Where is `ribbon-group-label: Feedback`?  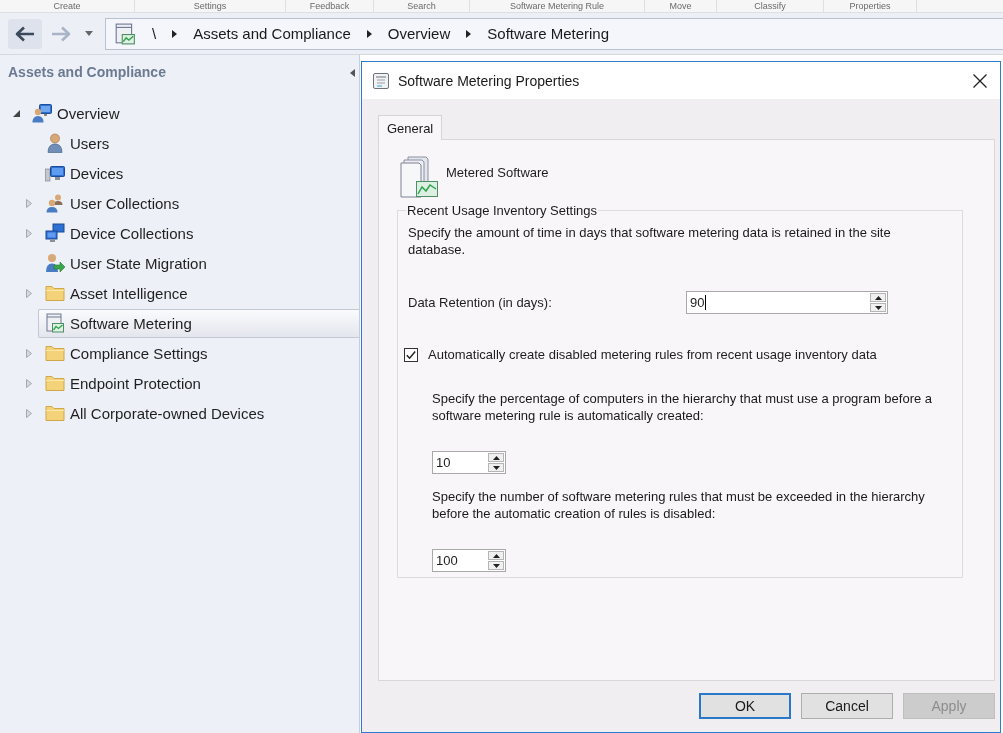 ribbon-group-label: Feedback is located at coordinates (330, 6).